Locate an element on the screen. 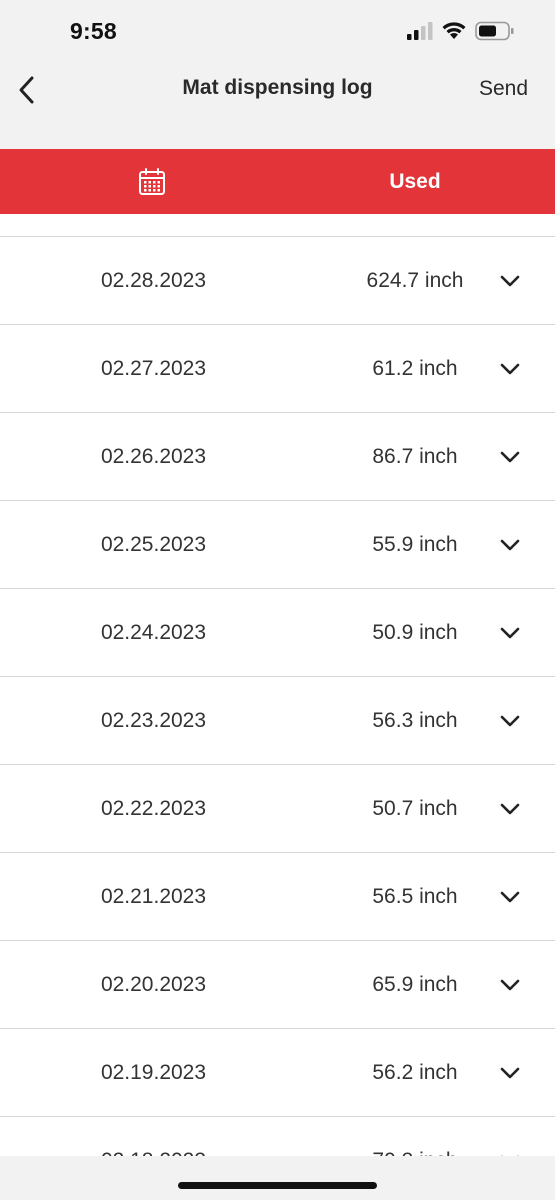 The image size is (555, 1200). used-sort-button: Used is located at coordinates (415, 181).